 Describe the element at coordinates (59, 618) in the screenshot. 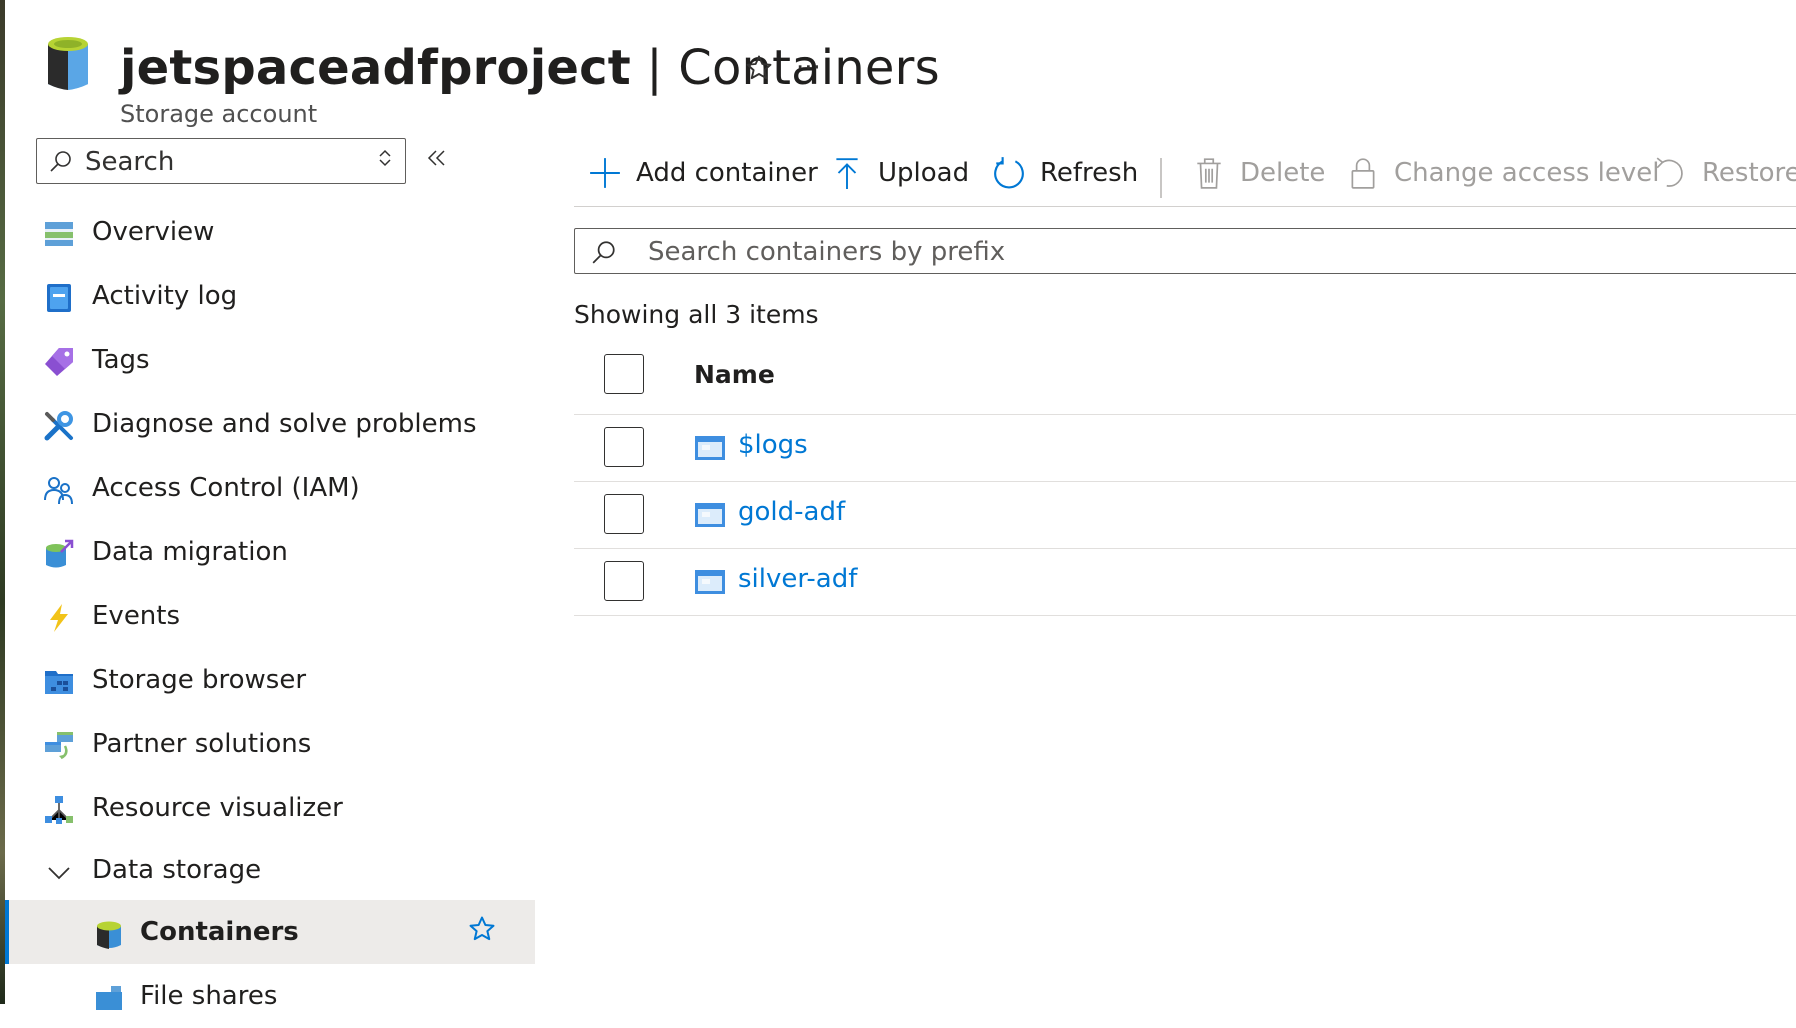

I see `lightning-icon` at that location.